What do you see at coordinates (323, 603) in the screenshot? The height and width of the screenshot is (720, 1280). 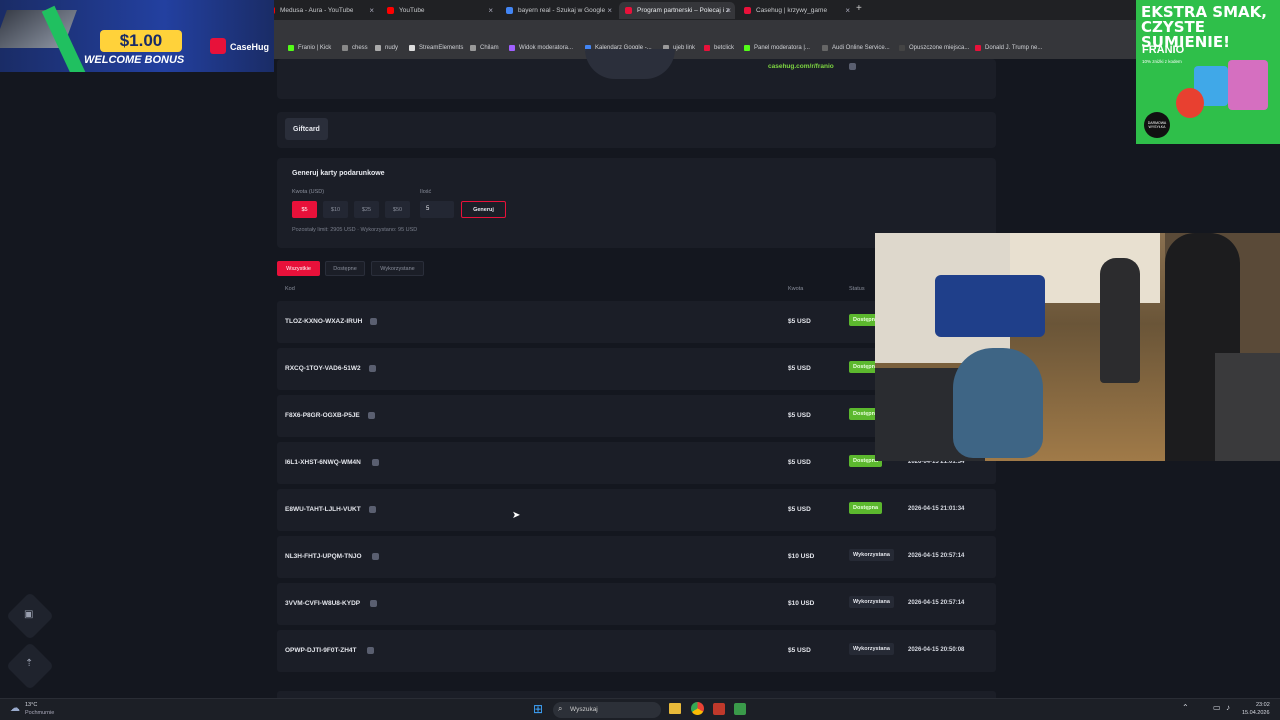 I see `giftcard-code: 3VVM-CVFI-W8U8-KYDP` at bounding box center [323, 603].